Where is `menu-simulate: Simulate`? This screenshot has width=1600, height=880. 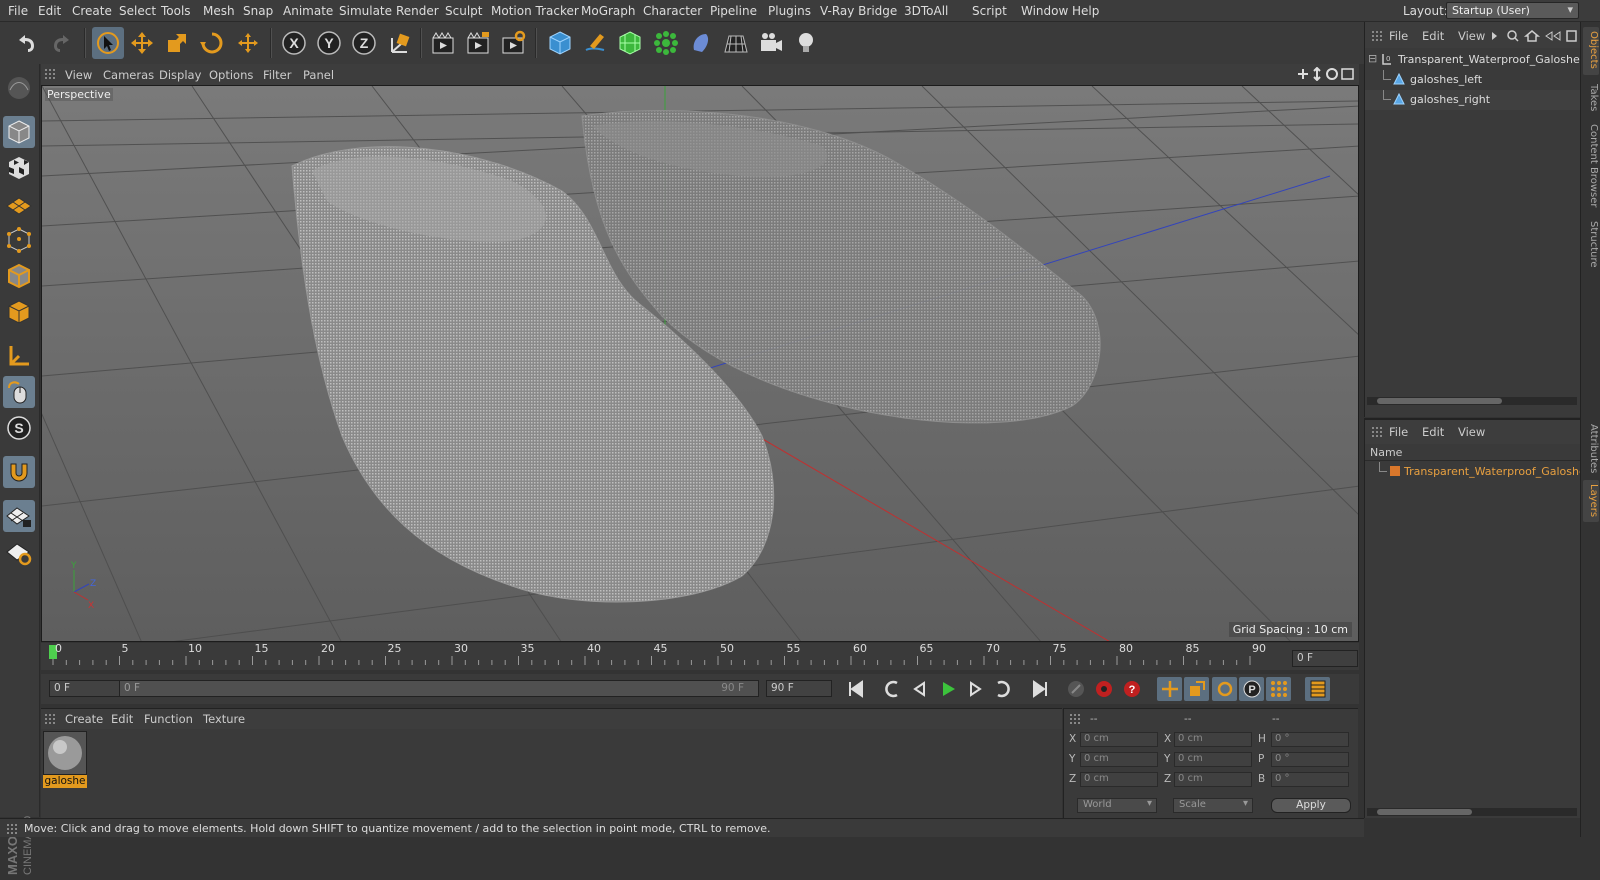
menu-simulate: Simulate is located at coordinates (365, 11).